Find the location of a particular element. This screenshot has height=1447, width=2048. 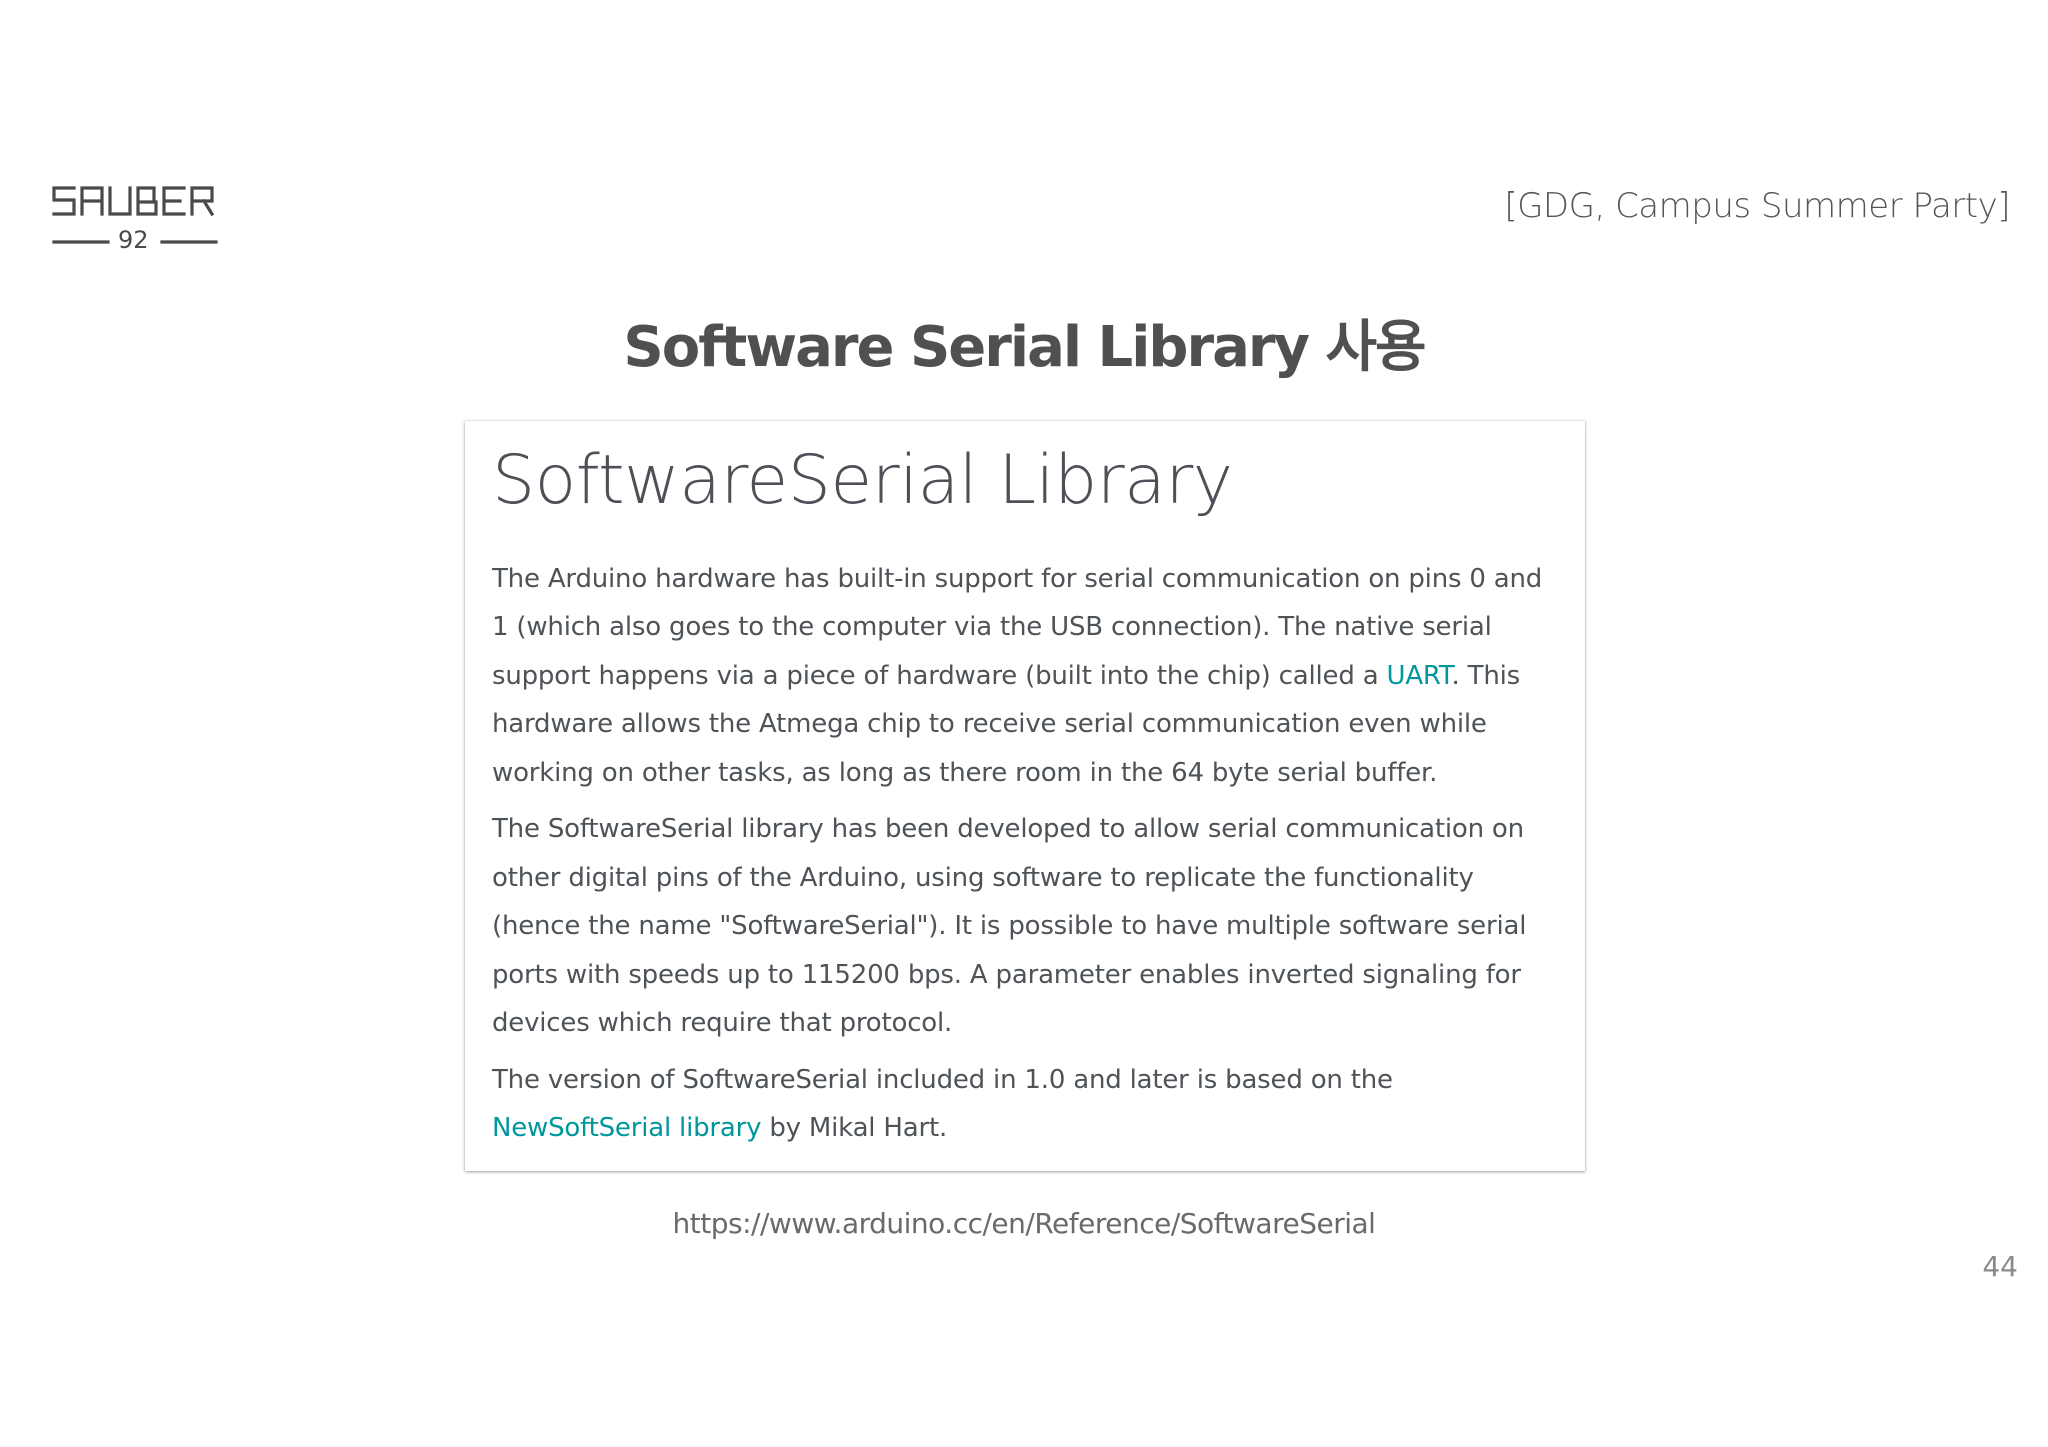

newsoftserial-link: NewSoftSerial library is located at coordinates (626, 1128).